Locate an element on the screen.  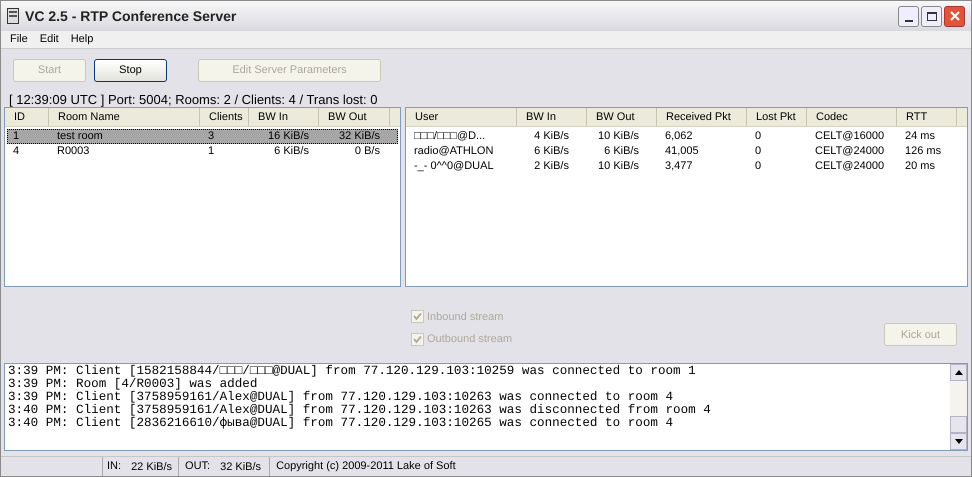
table-row: radio@ATHLON 6 KiB/s 6 KiB/s 41,005 0 CELT@24000 126 ms is located at coordinates (686, 151).